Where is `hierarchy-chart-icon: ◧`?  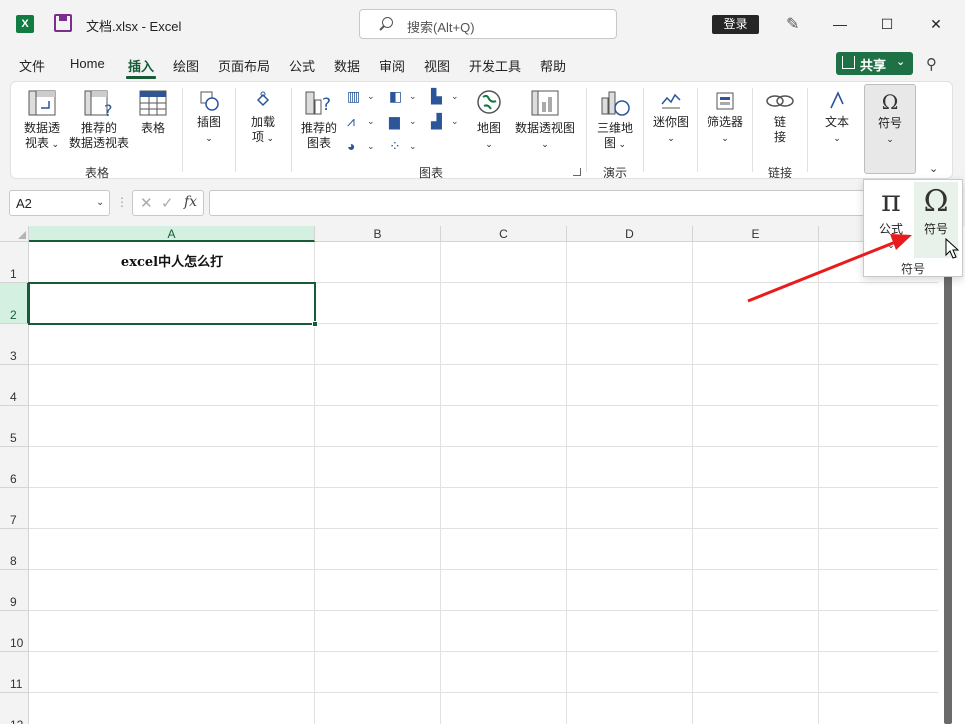 hierarchy-chart-icon: ◧ is located at coordinates (398, 96).